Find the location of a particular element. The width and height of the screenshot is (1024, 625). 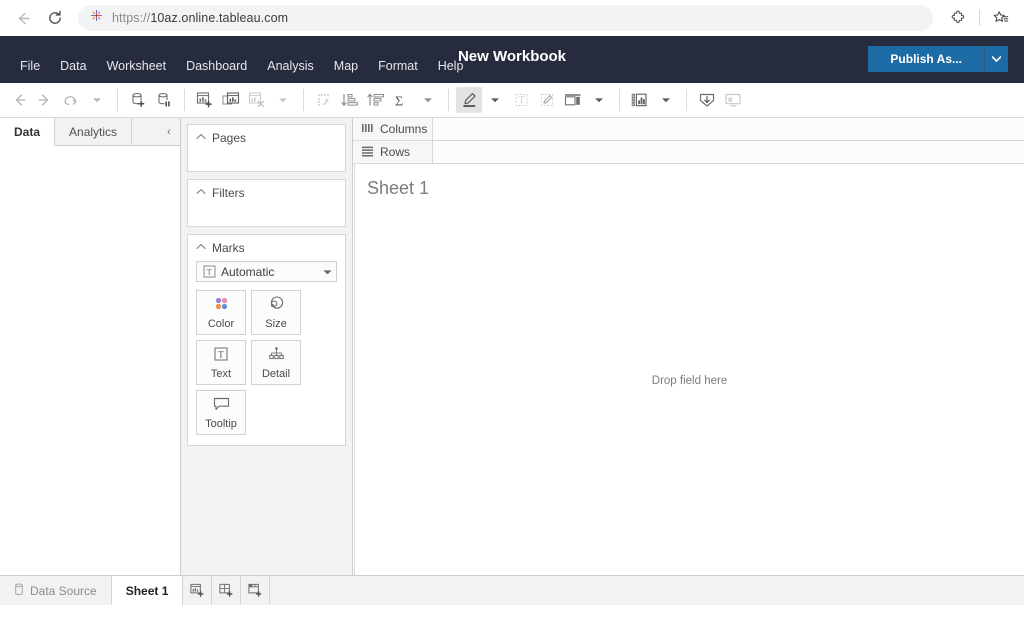

clear-sheet-caret-icon is located at coordinates (283, 100).